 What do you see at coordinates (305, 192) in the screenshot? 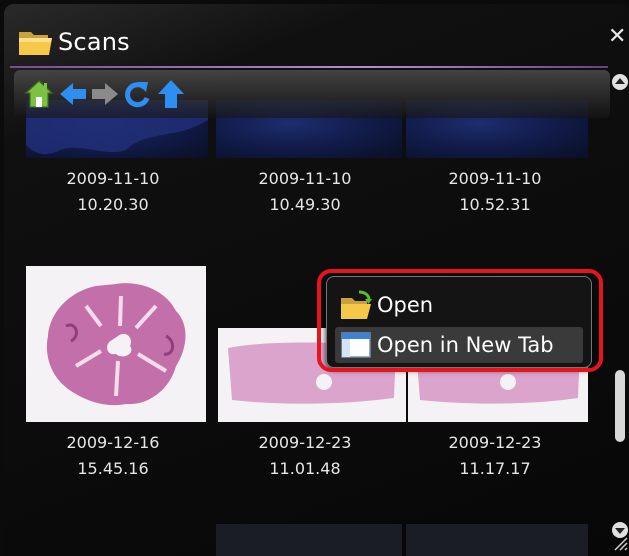
I see `scan-caption: 2009-11-10 10.49.30` at bounding box center [305, 192].